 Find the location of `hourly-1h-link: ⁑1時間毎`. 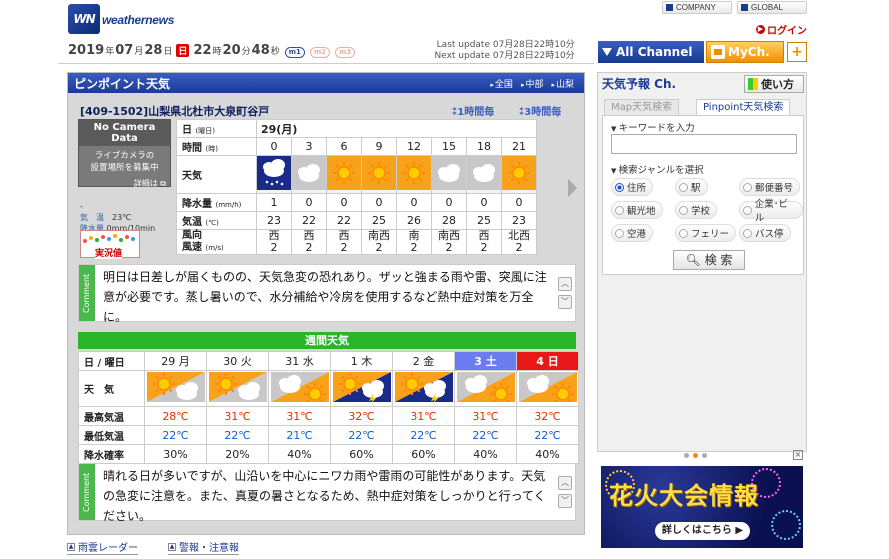

hourly-1h-link: ⁑1時間毎 is located at coordinates (473, 110).